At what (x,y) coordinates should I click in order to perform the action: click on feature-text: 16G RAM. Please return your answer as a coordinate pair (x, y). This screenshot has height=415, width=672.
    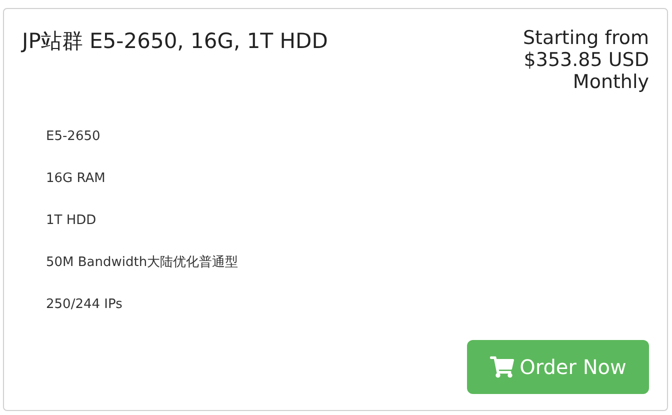
    Looking at the image, I should click on (76, 179).